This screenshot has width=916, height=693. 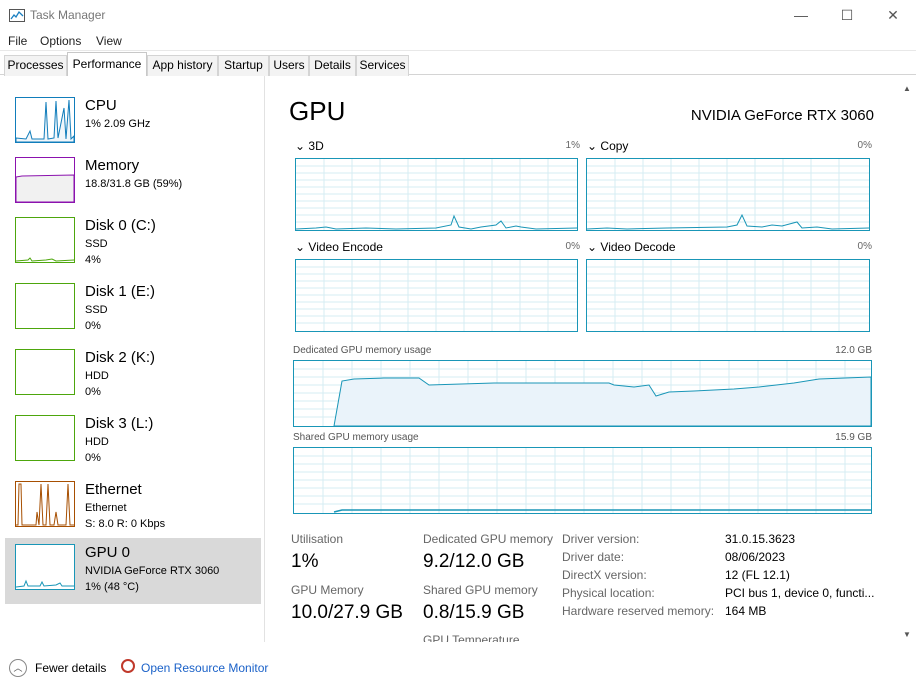 I want to click on resource-ethernet: Ethernet Ethernet S: 8.0 R: 0 Kbps, so click(x=133, y=508).